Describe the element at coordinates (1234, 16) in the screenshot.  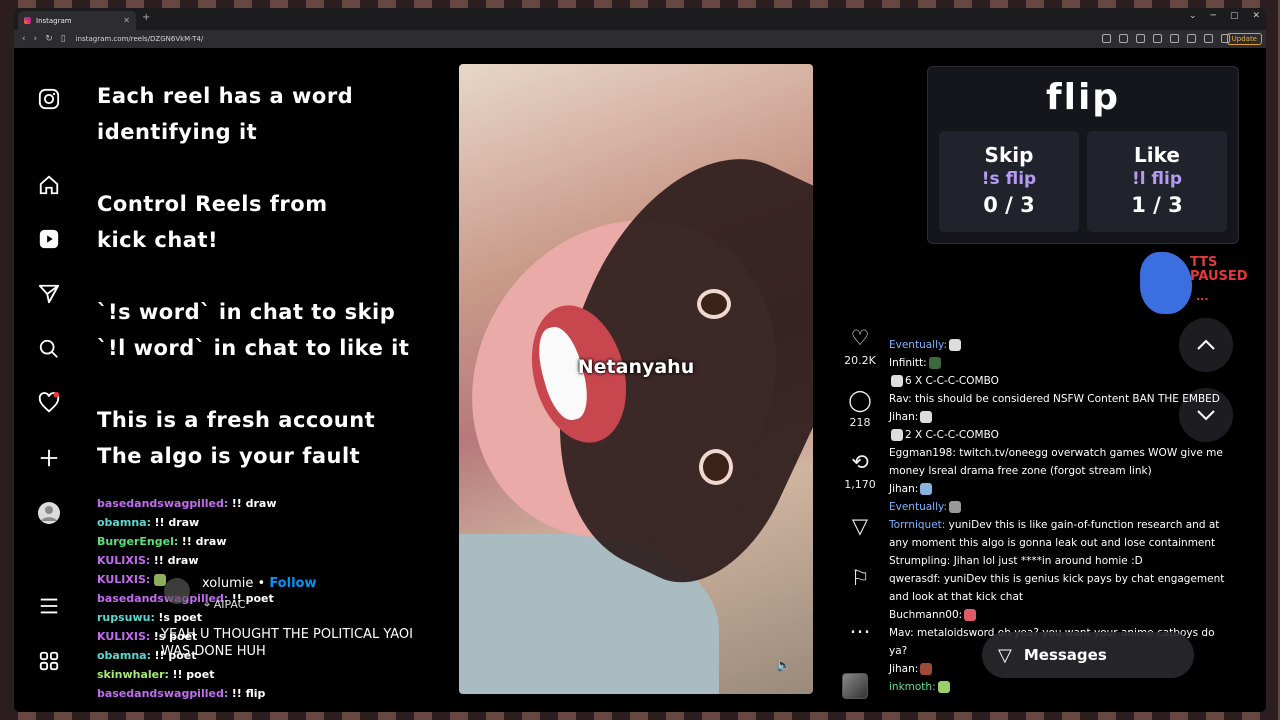
I see `maximize-button: ▢` at that location.